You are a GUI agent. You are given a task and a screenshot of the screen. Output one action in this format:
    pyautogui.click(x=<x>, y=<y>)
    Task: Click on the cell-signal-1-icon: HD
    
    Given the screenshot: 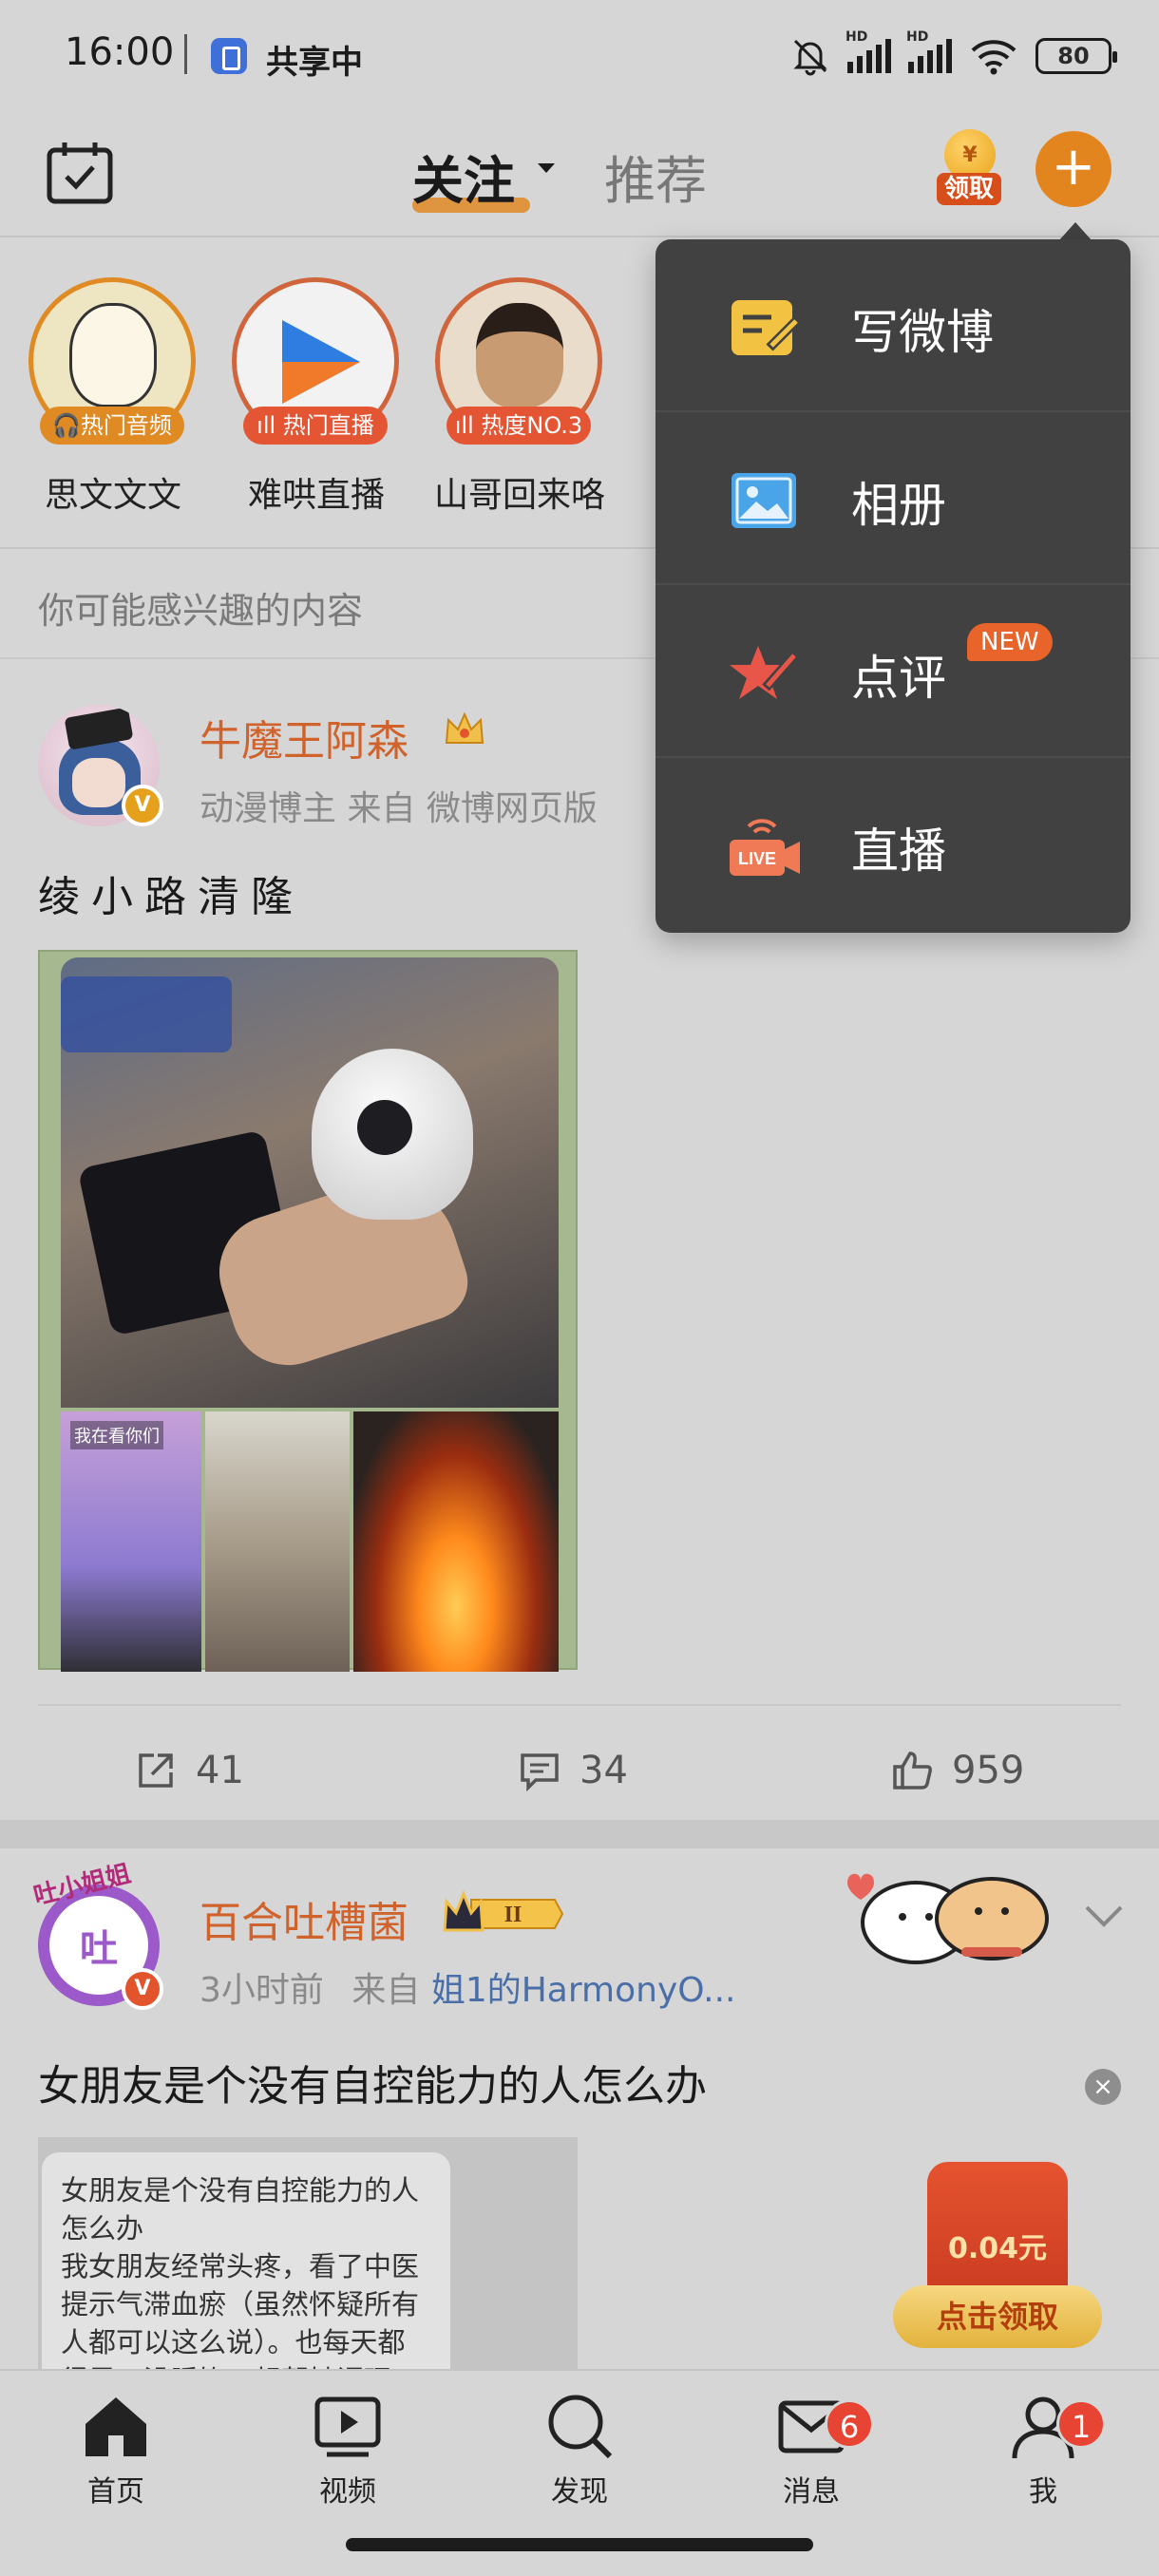 What is the action you would take?
    pyautogui.click(x=868, y=51)
    